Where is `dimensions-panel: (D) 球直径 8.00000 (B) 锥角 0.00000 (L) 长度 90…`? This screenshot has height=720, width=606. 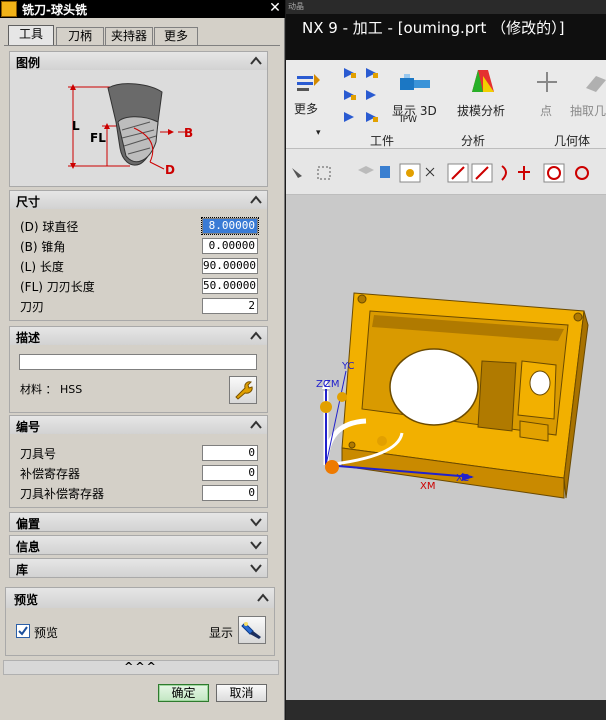 dimensions-panel: (D) 球直径 8.00000 (B) 锥角 0.00000 (L) 长度 90… is located at coordinates (138, 265).